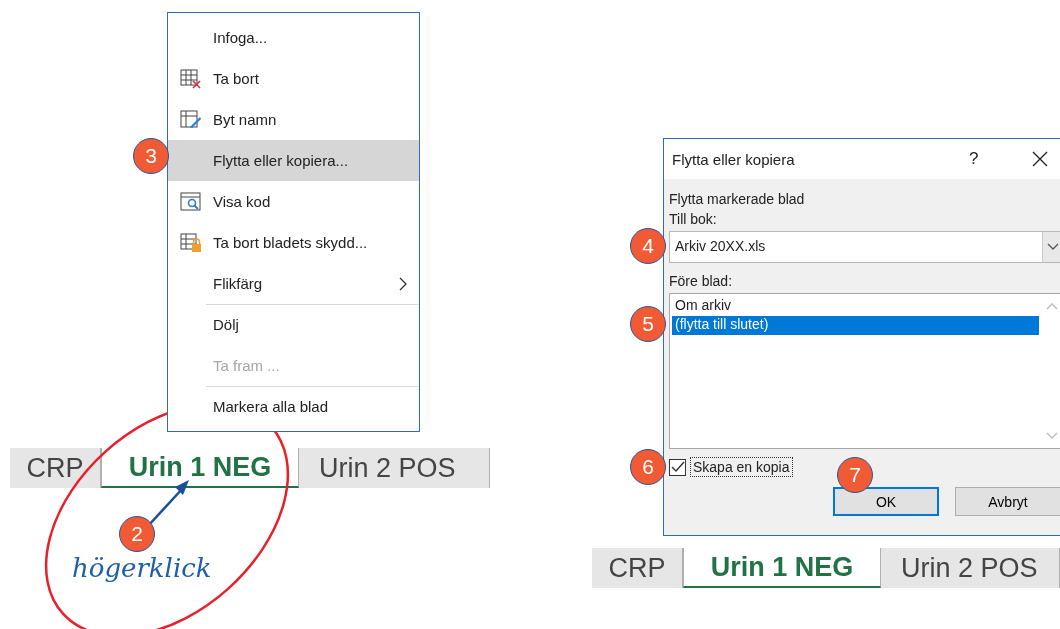  I want to click on step-badge: 4, so click(648, 246).